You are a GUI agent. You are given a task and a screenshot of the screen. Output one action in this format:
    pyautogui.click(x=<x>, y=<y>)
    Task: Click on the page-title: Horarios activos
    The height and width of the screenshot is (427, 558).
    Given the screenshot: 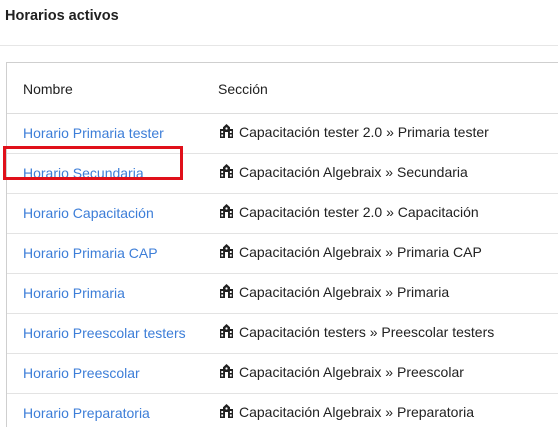 What is the action you would take?
    pyautogui.click(x=62, y=16)
    